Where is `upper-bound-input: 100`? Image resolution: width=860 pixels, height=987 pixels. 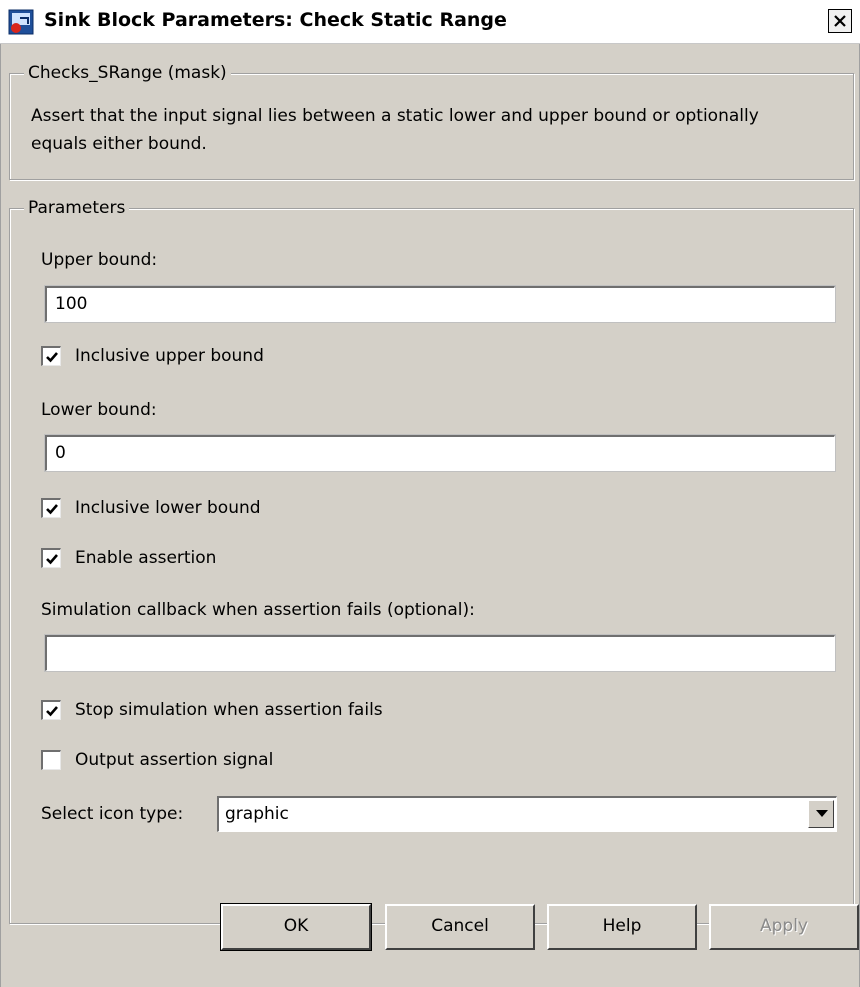 upper-bound-input: 100 is located at coordinates (440, 304).